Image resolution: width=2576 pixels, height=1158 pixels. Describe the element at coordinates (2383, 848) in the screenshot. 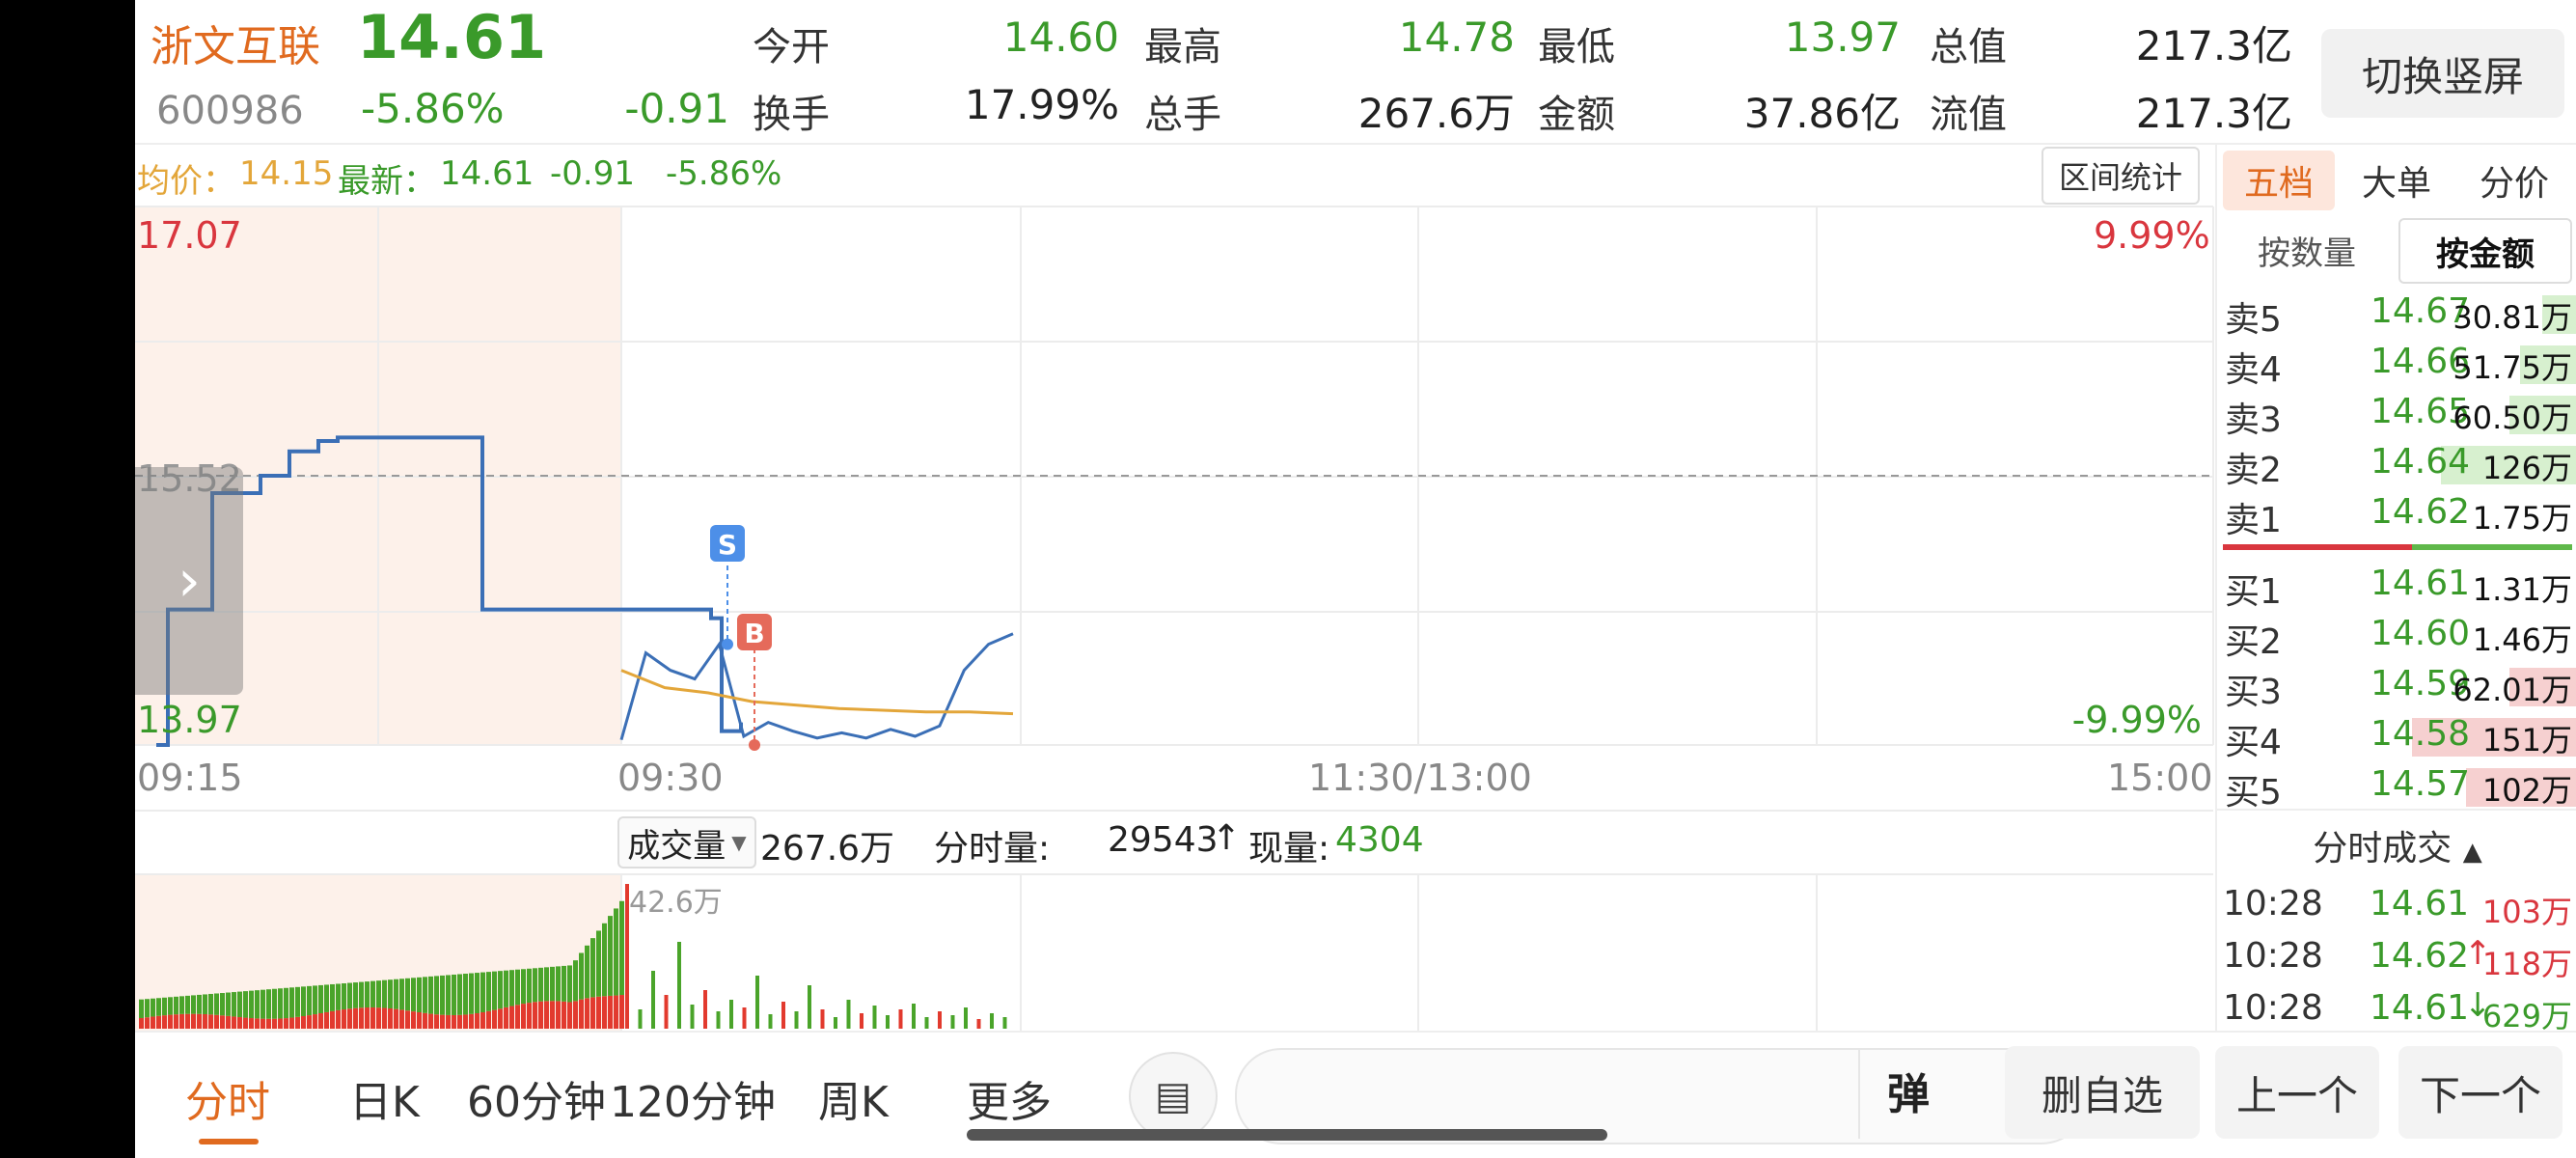

I see `trades-title-label: 分时成交` at that location.